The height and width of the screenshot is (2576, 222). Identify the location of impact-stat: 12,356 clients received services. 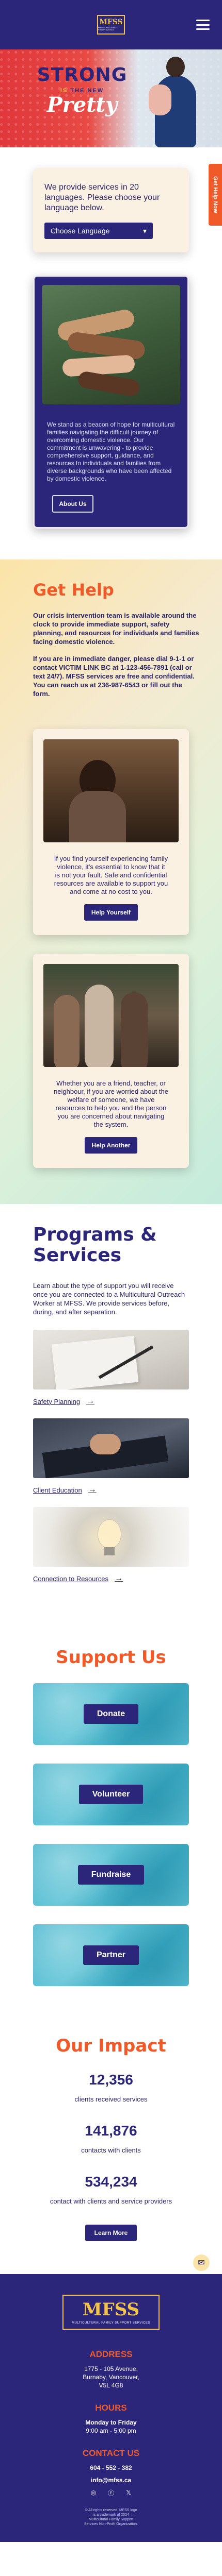
(111, 2087).